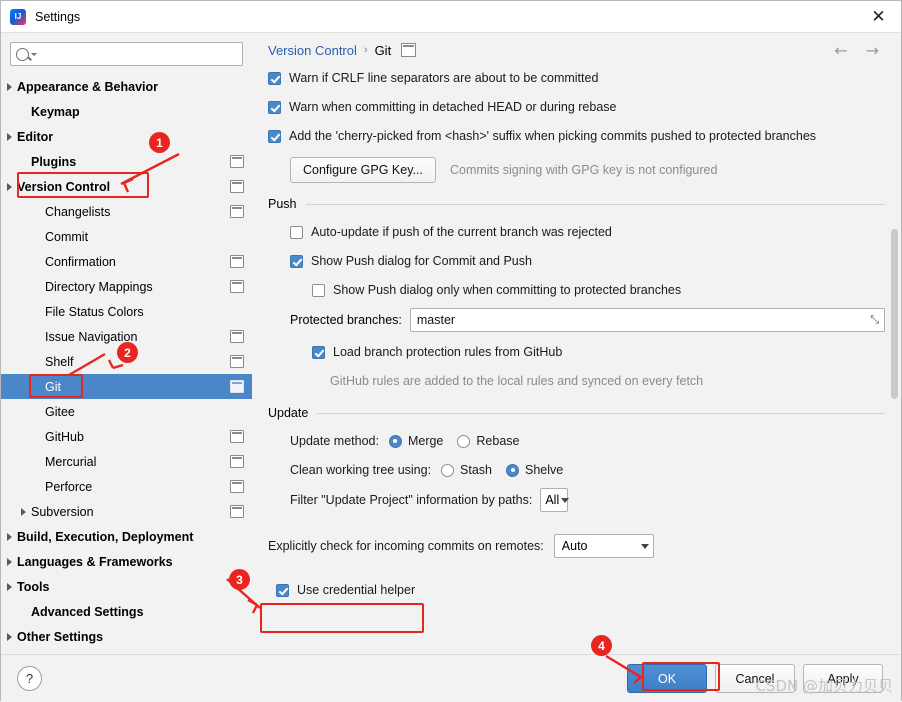 The height and width of the screenshot is (702, 902). What do you see at coordinates (239, 579) in the screenshot?
I see `annotation-marker-3: 3` at bounding box center [239, 579].